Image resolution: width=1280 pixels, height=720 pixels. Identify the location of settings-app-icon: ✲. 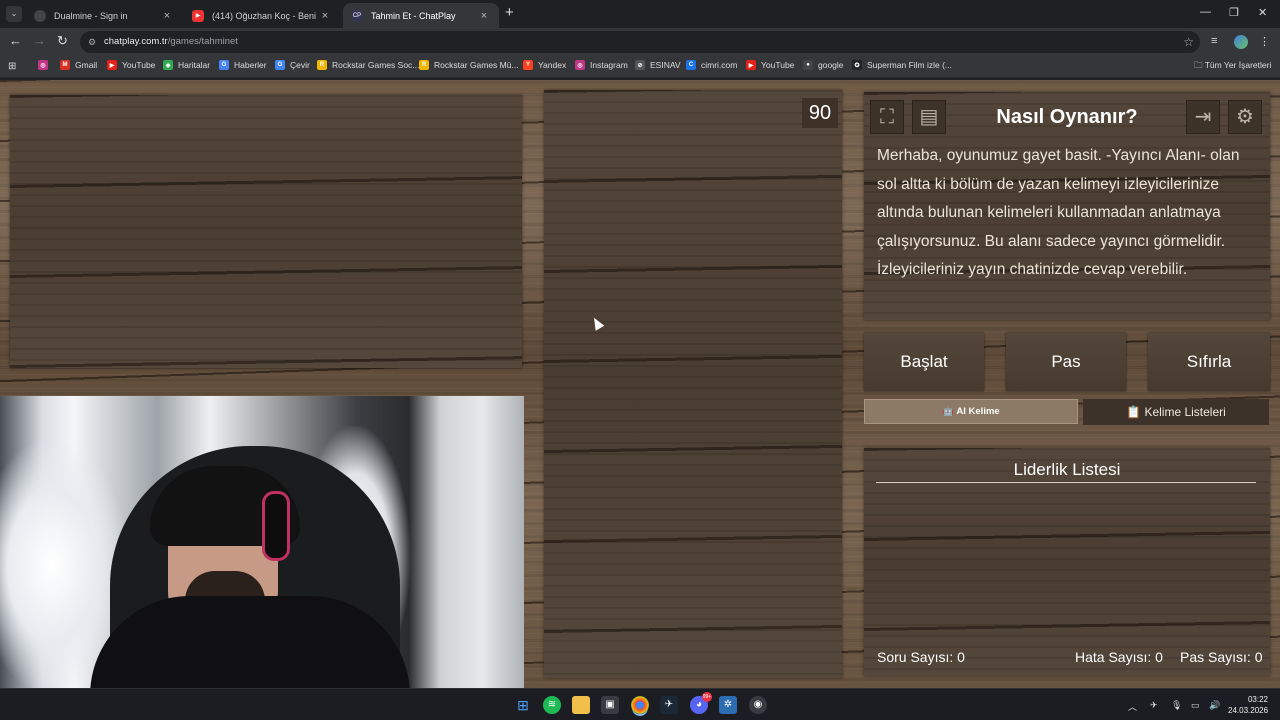
(728, 705).